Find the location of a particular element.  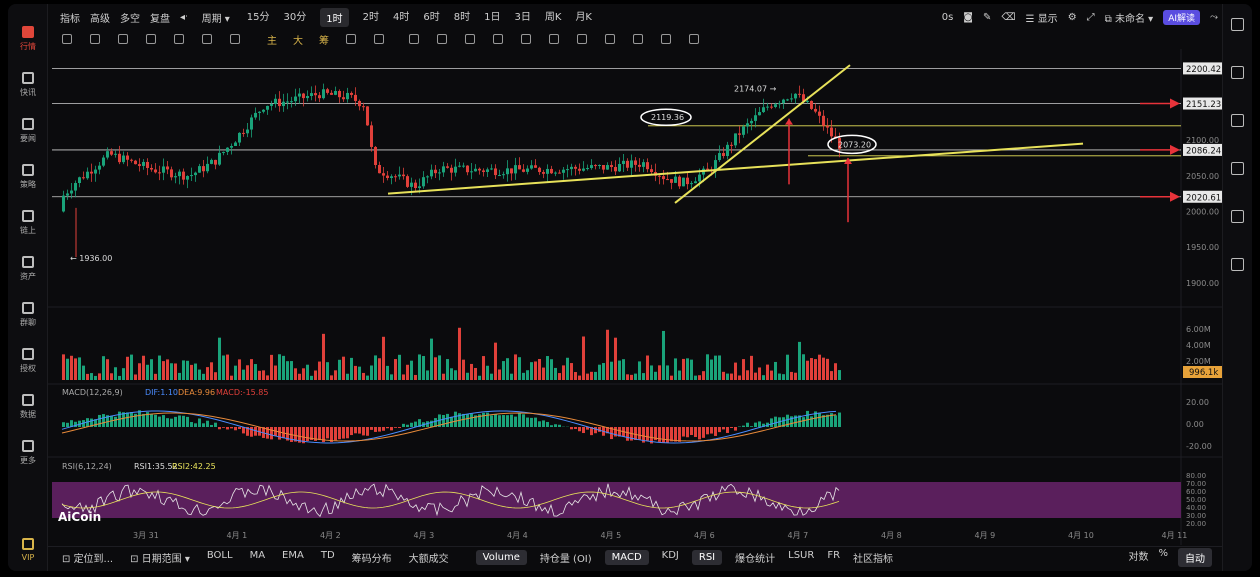

link-icon is located at coordinates (582, 39).